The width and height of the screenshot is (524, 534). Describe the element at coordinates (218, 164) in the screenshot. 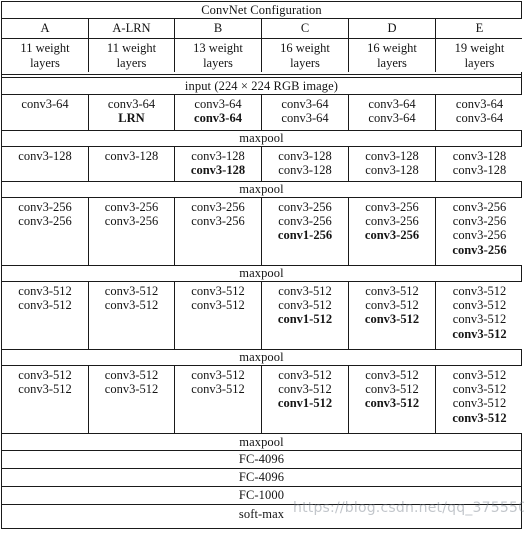

I see `block-128-col-b: conv3-128 conv3-128` at that location.